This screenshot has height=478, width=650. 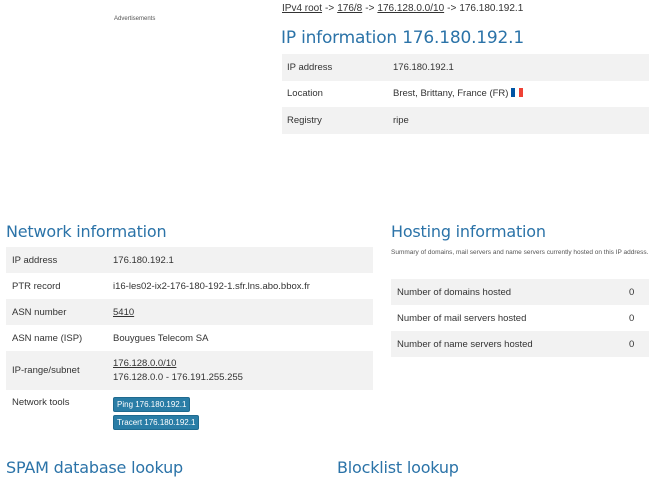 What do you see at coordinates (305, 94) in the screenshot?
I see `row-key: Location` at bounding box center [305, 94].